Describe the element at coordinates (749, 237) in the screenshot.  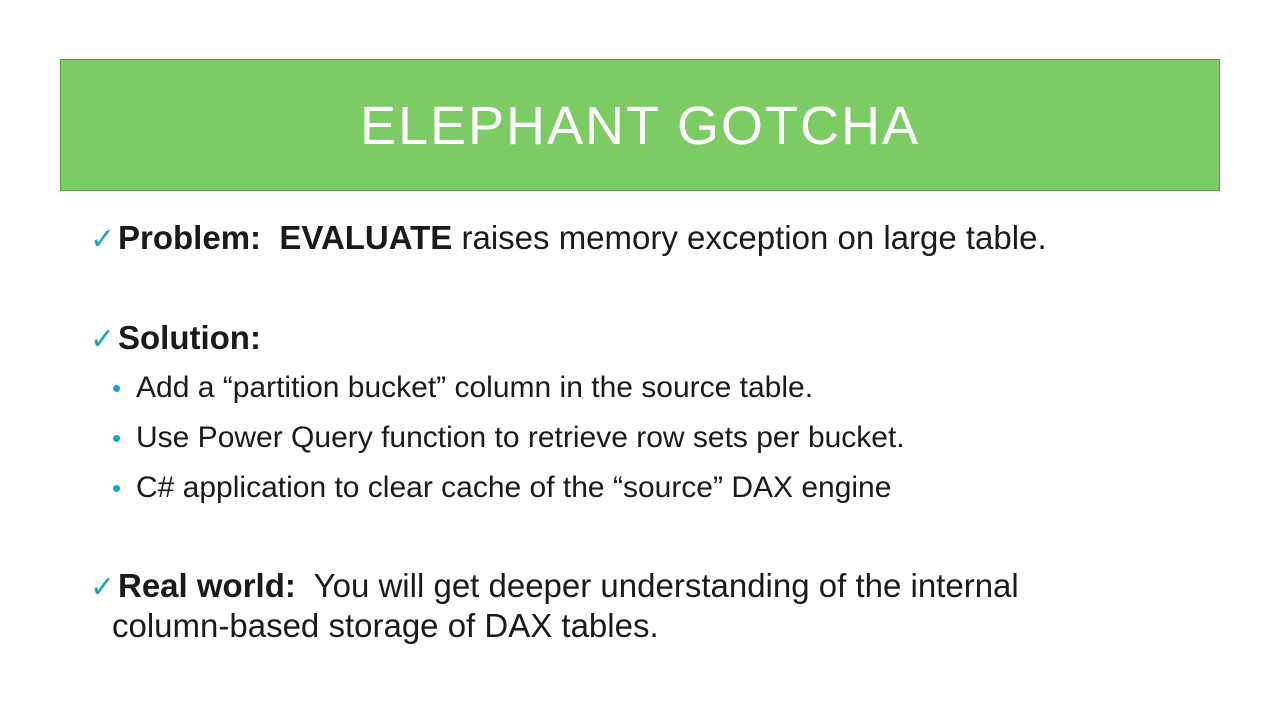
I see `problem-text: raises memory exception on large table.` at that location.